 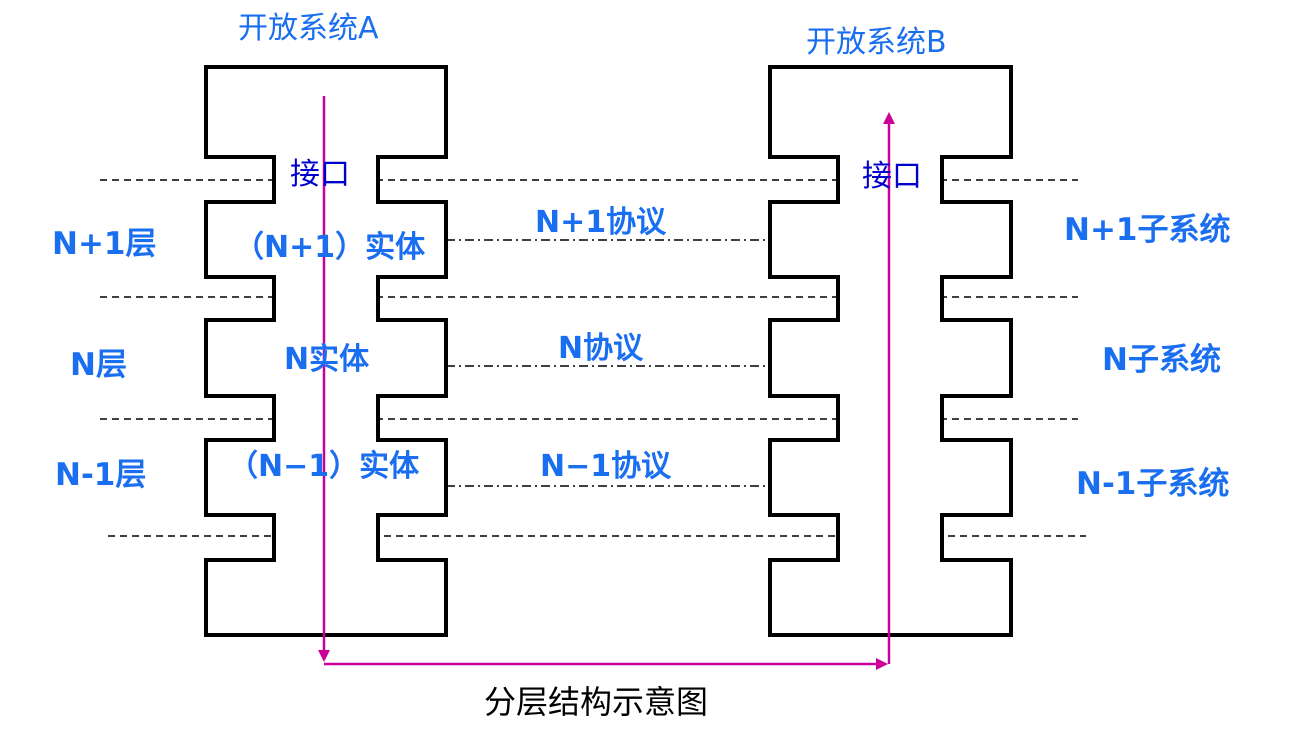 What do you see at coordinates (892, 176) in the screenshot?
I see `interface-b-label: 接口` at bounding box center [892, 176].